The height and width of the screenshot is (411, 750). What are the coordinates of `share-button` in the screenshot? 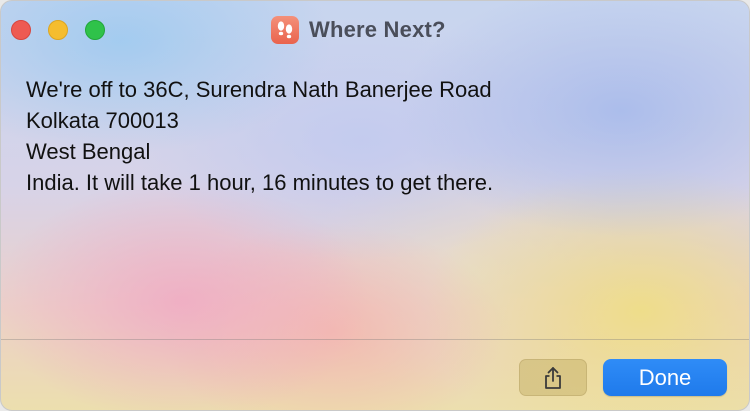 It's located at (553, 377).